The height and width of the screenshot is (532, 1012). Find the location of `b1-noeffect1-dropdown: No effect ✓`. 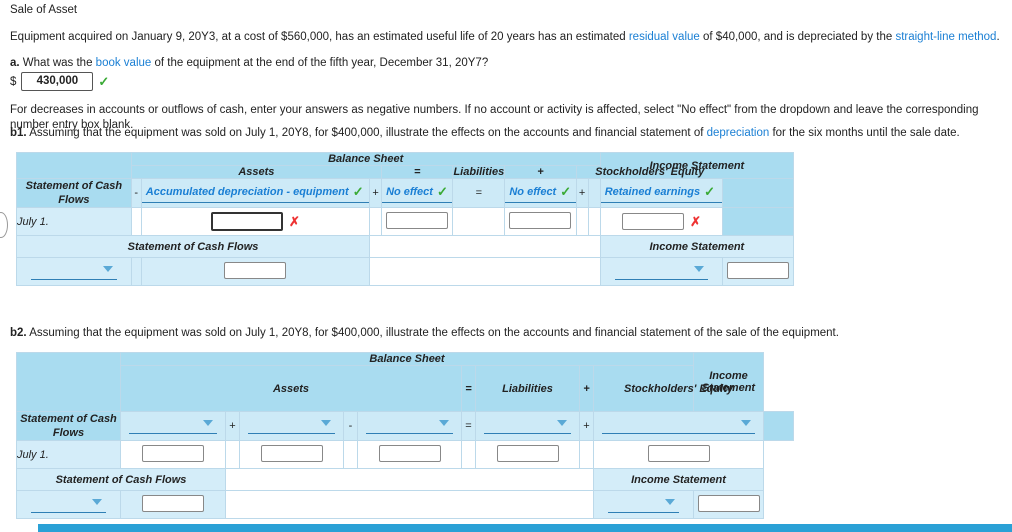

b1-noeffect1-dropdown: No effect ✓ is located at coordinates (417, 193).